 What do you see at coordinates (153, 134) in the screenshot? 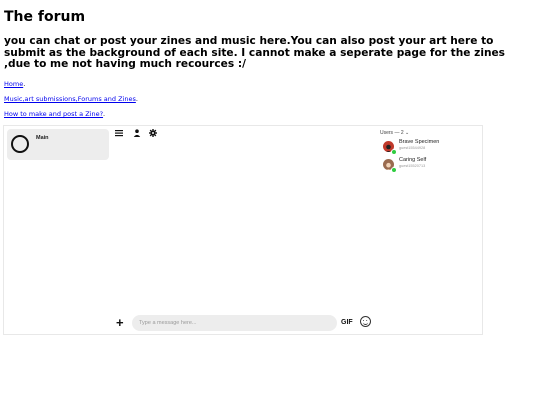
I see `gear-icon` at bounding box center [153, 134].